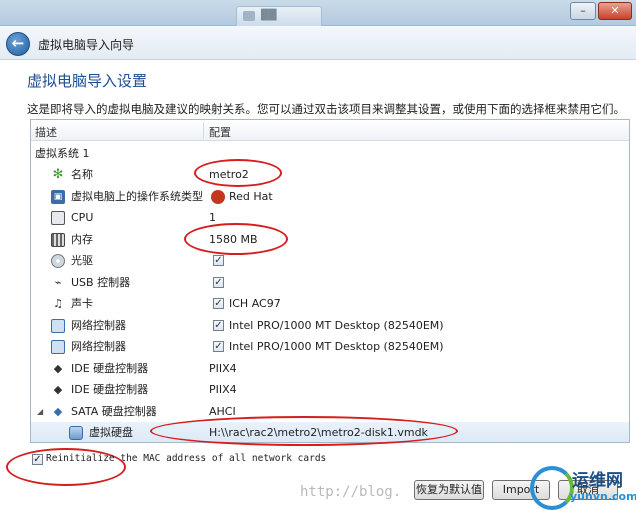  I want to click on table-row: ◢ ◆ SATA 硬盘控制器 AHCI, so click(330, 412).